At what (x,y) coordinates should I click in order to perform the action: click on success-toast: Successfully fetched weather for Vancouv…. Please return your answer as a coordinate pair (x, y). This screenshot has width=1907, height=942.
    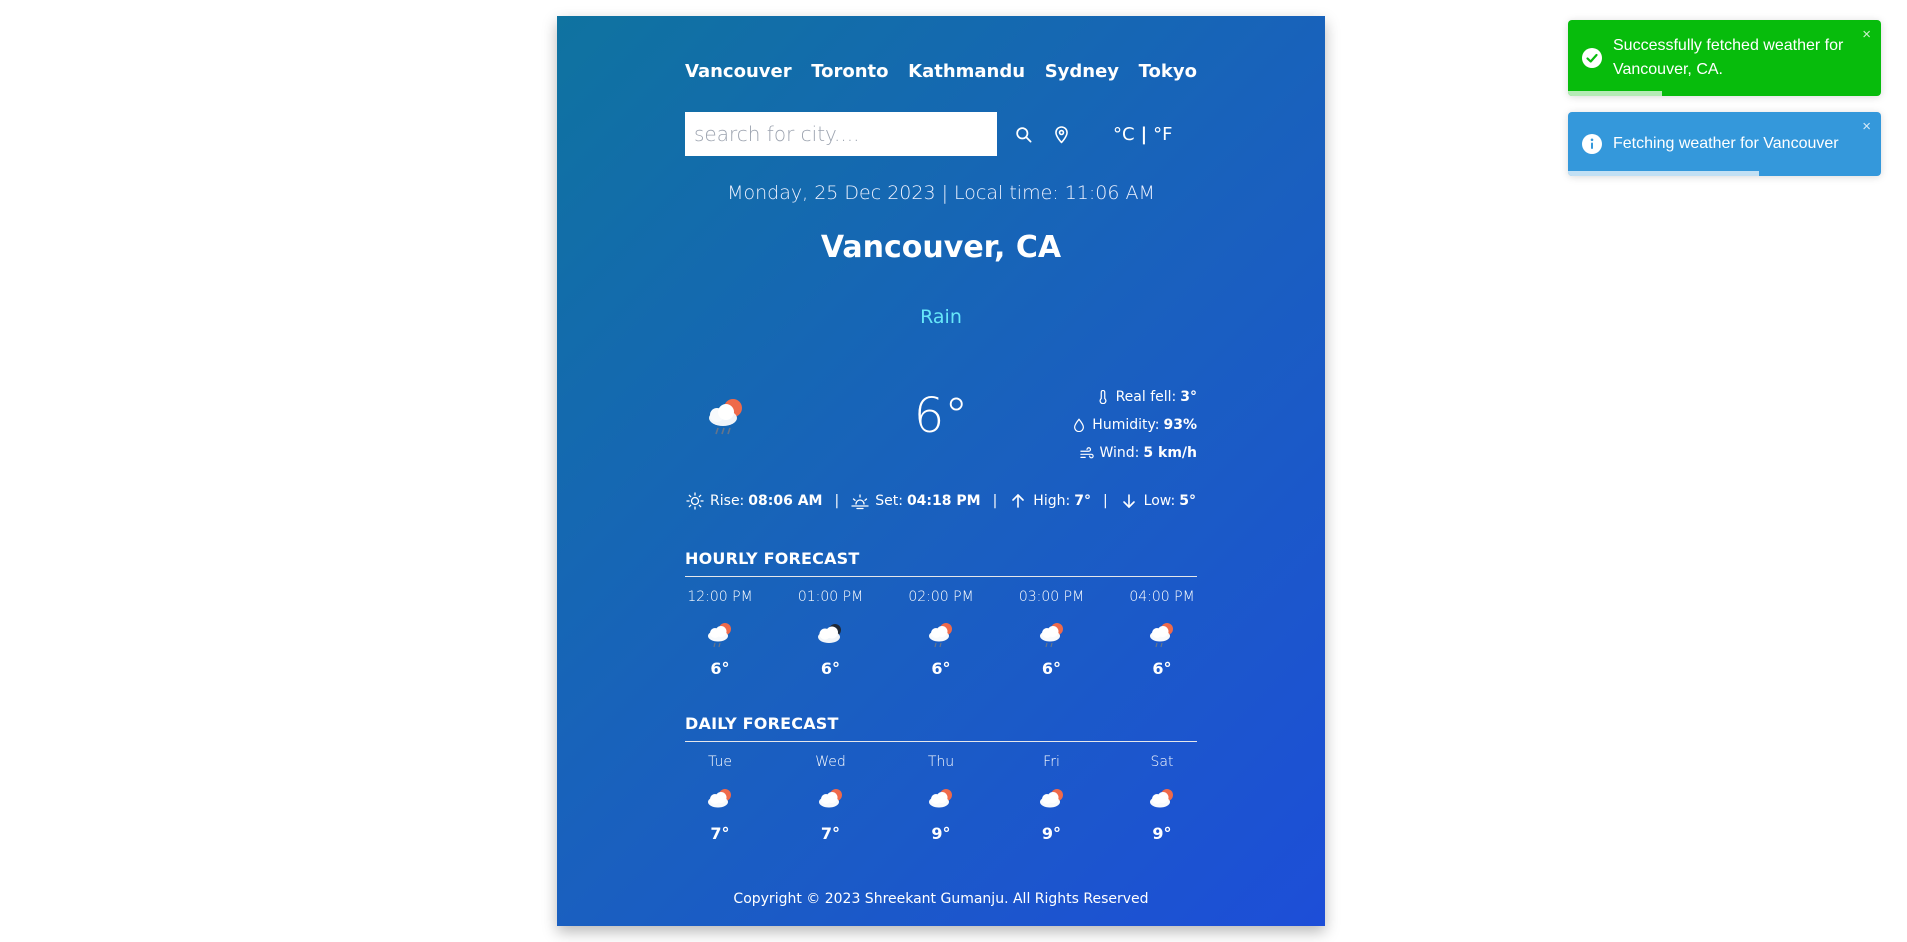
    Looking at the image, I should click on (1724, 58).